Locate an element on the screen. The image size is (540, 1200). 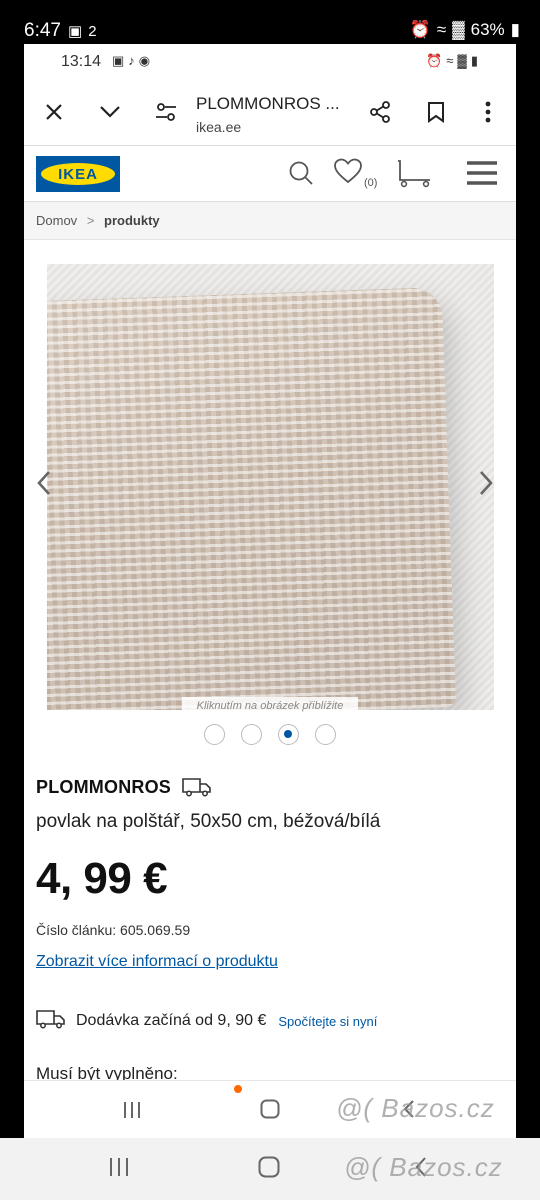
hamburger-menu-icon is located at coordinates (482, 176).